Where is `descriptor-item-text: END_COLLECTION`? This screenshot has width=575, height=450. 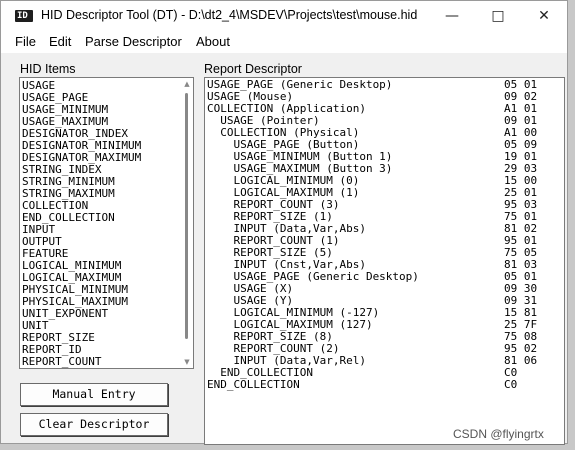 descriptor-item-text: END_COLLECTION is located at coordinates (253, 384).